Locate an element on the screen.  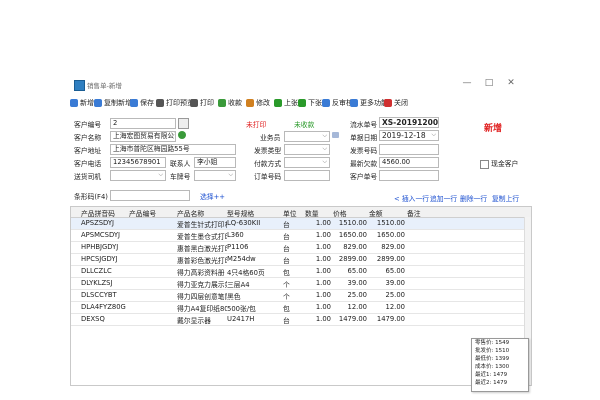
table-cell: 个 is located at coordinates (293, 296).